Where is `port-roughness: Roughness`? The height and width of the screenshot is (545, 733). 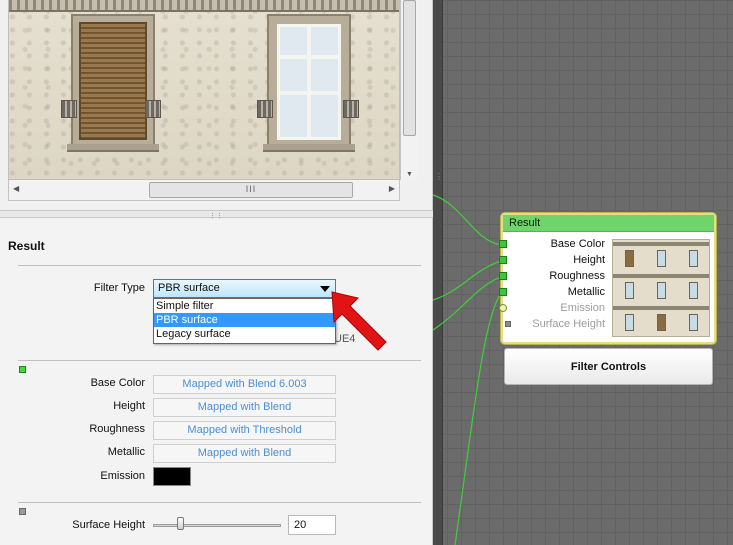
port-roughness: Roughness is located at coordinates (554, 276).